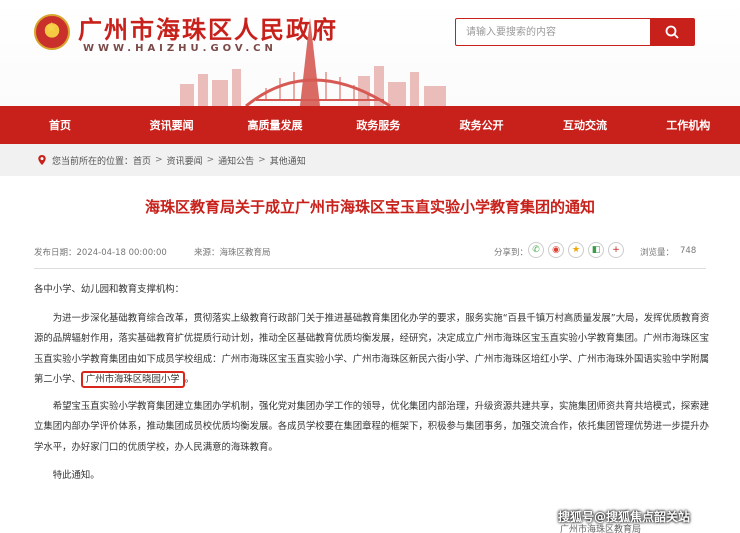 The width and height of the screenshot is (740, 533). Describe the element at coordinates (584, 125) in the screenshot. I see `nav-interaction: 互动交流` at that location.